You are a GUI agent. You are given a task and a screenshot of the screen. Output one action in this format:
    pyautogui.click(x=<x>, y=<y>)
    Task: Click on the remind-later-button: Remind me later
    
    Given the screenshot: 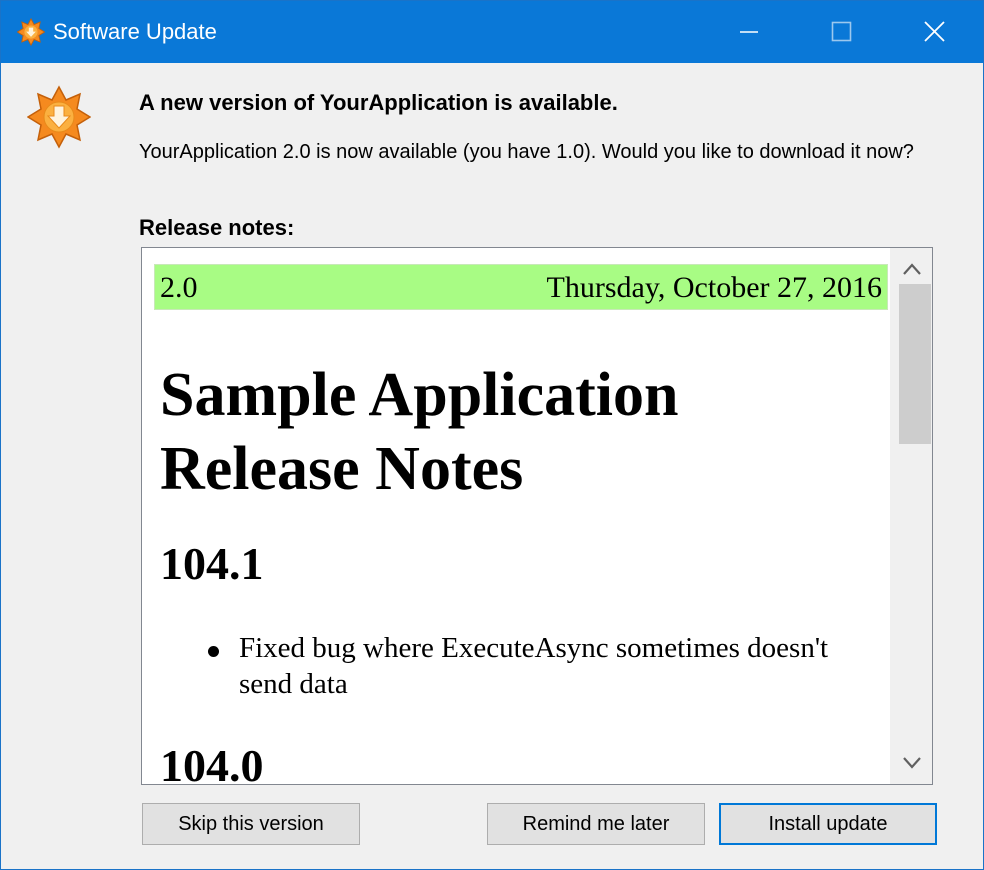 What is the action you would take?
    pyautogui.click(x=596, y=824)
    